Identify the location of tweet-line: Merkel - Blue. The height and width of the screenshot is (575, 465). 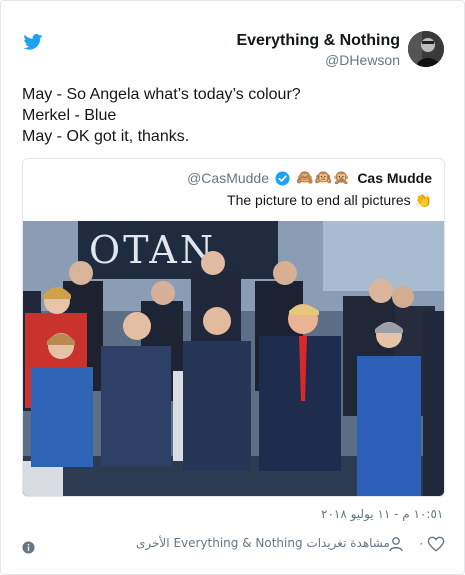
(69, 115).